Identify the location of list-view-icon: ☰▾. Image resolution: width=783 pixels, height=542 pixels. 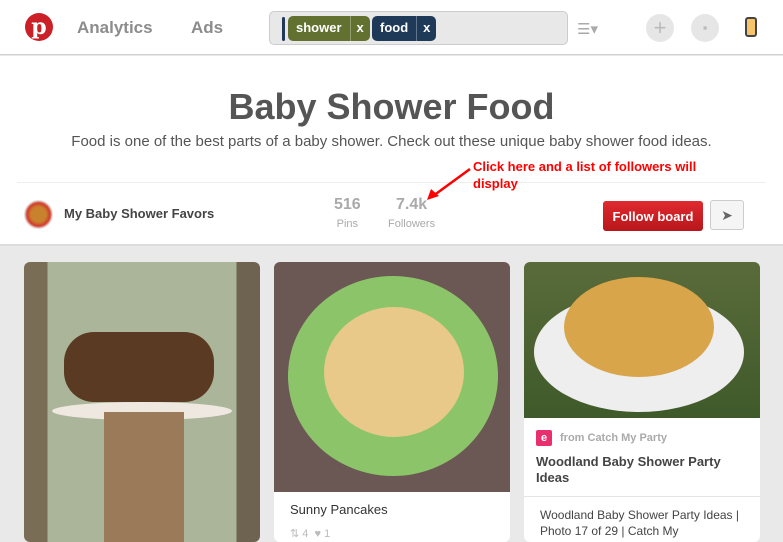
(587, 29).